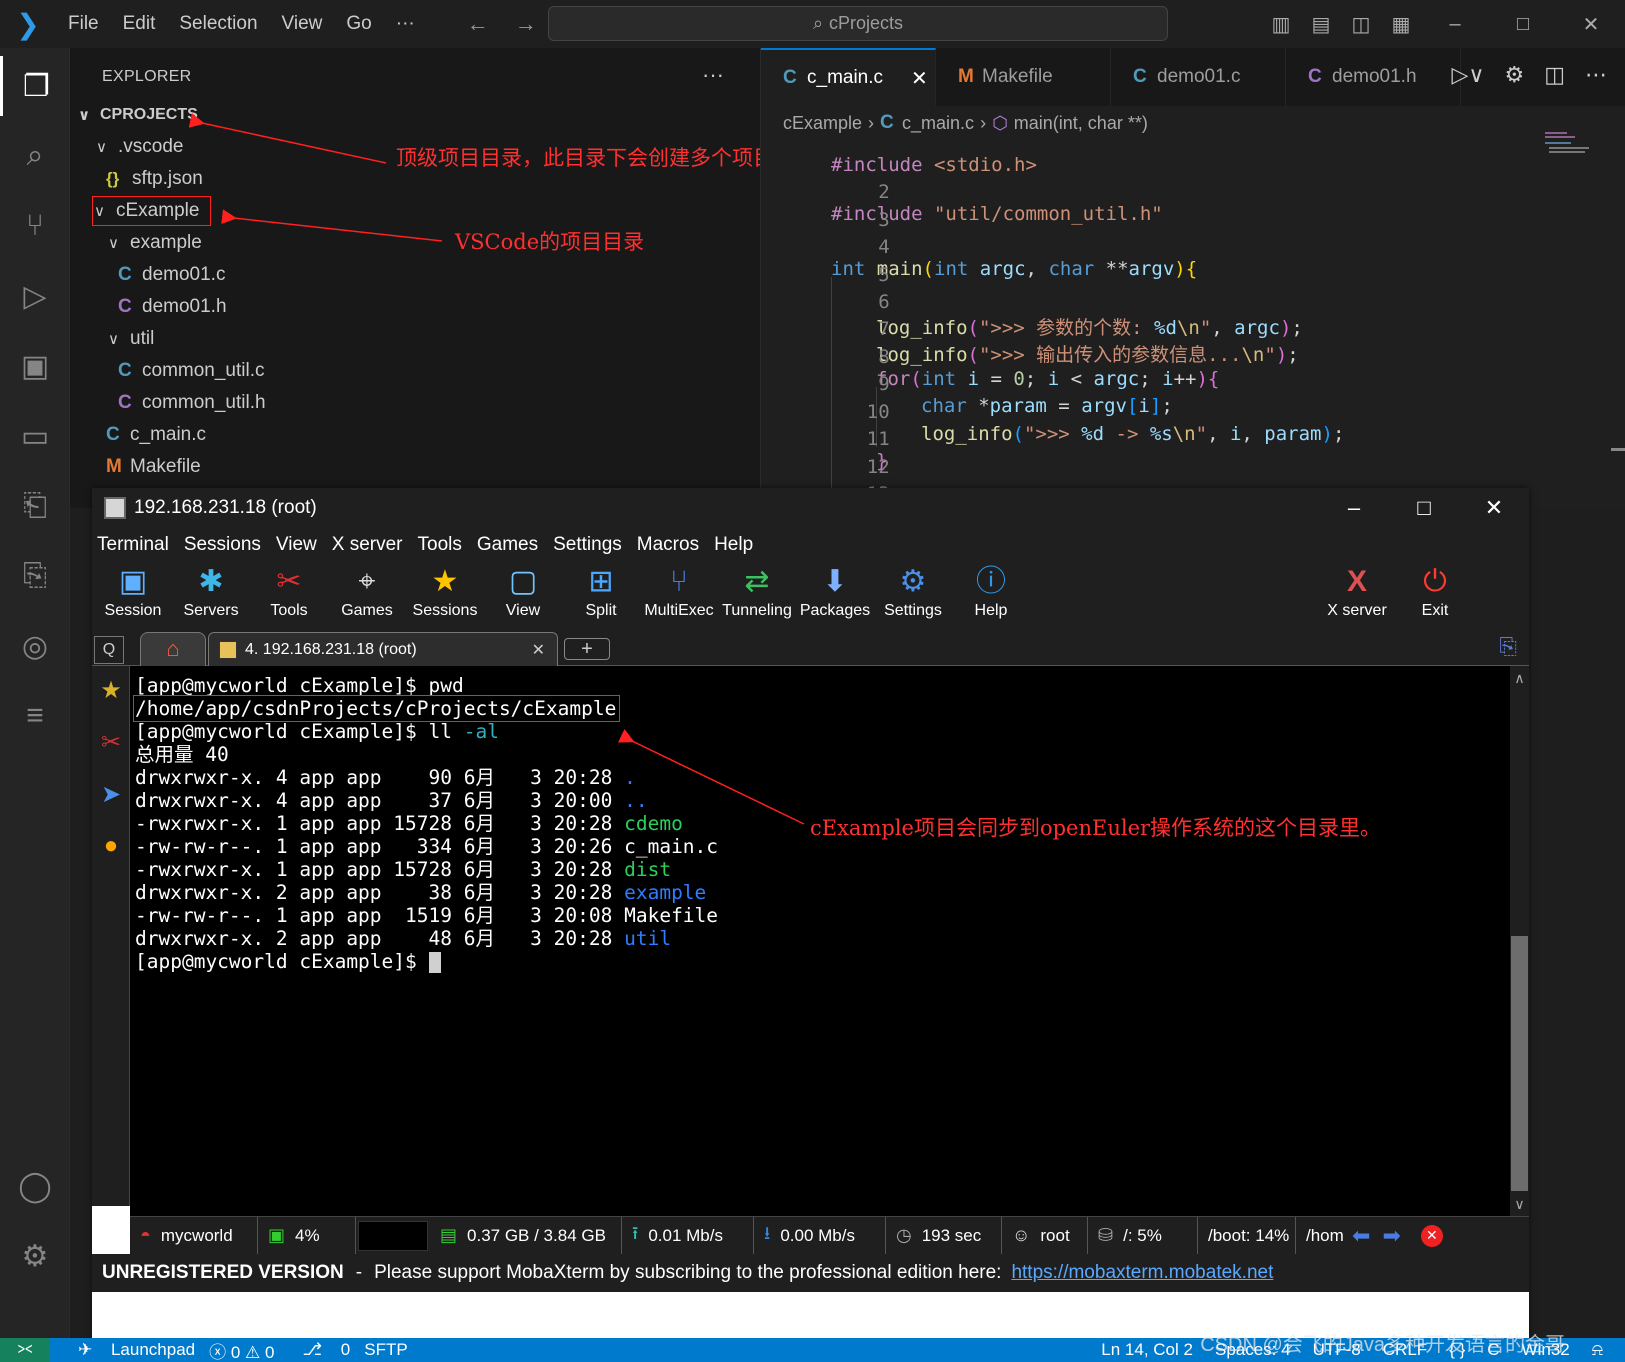 This screenshot has height=1362, width=1625. What do you see at coordinates (151, 211) in the screenshot?
I see `tree-item-cexample: ∨ cExample` at bounding box center [151, 211].